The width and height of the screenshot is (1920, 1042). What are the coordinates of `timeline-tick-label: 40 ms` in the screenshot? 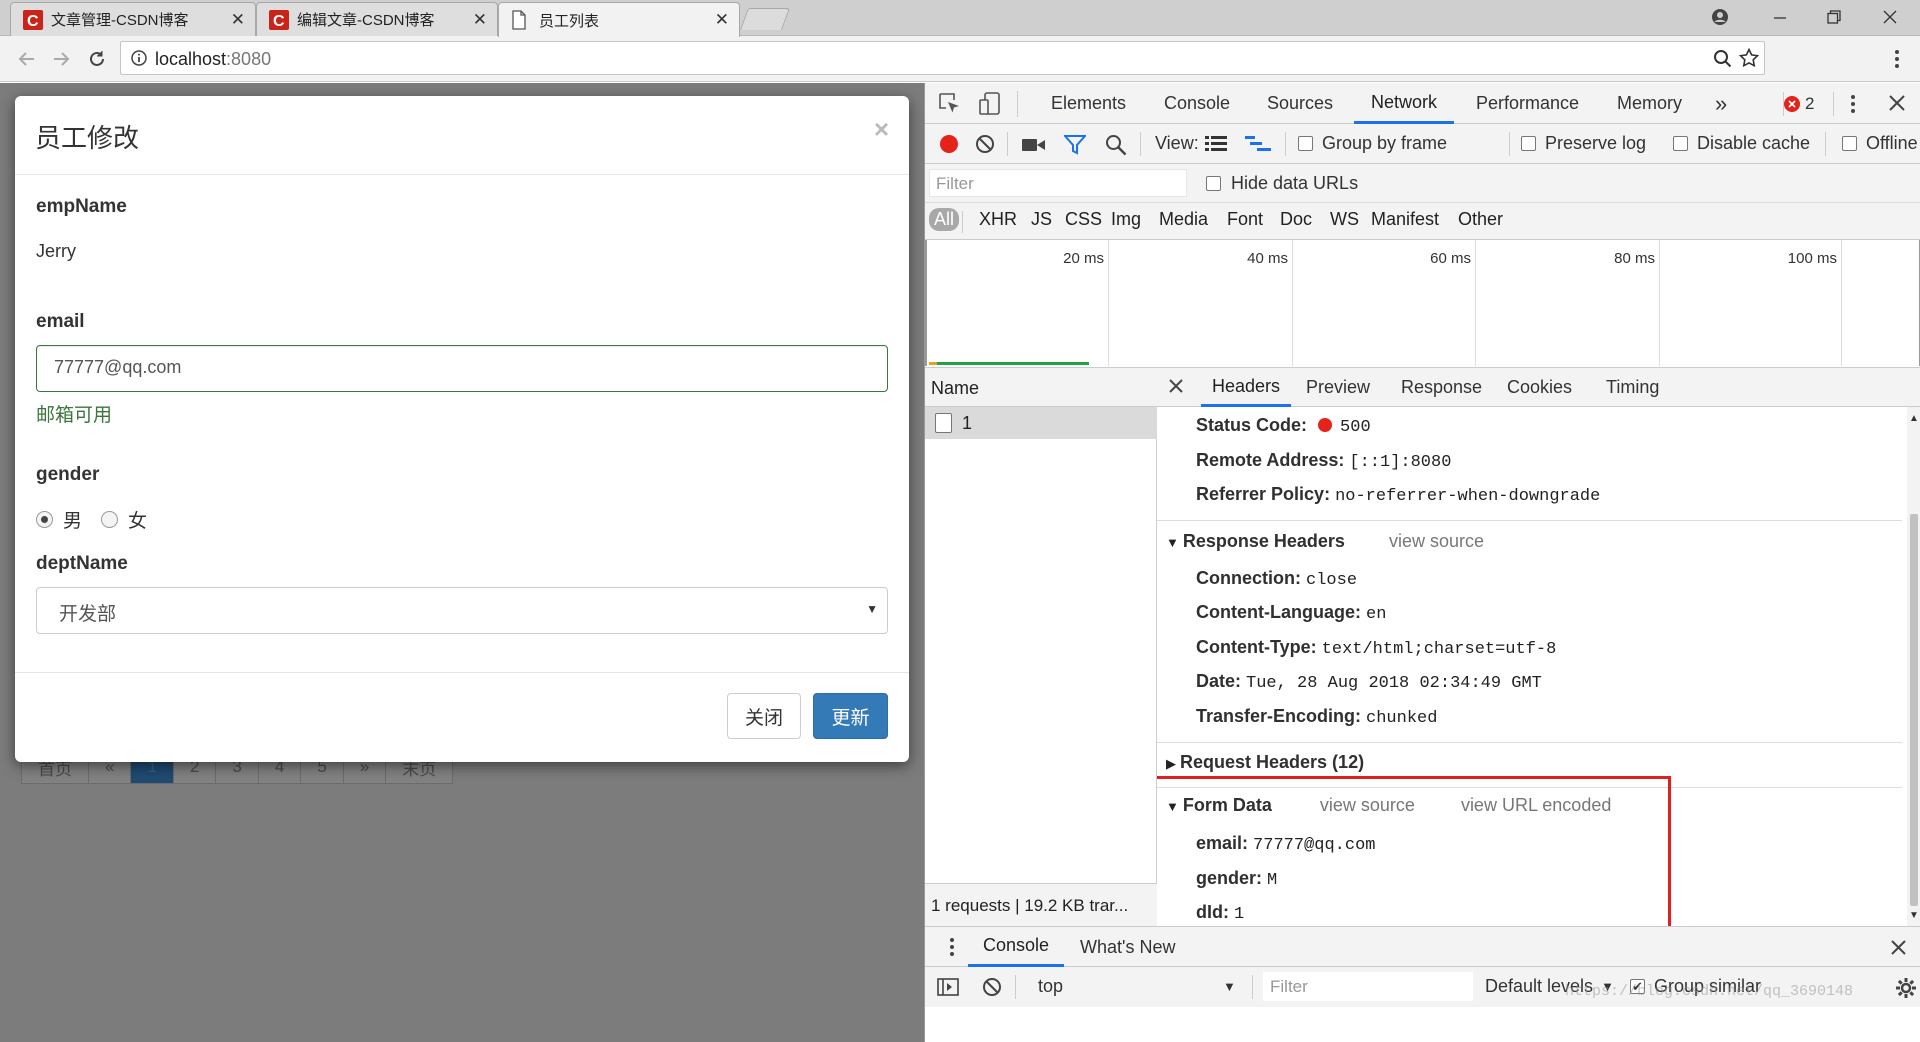 It's located at (1267, 258).